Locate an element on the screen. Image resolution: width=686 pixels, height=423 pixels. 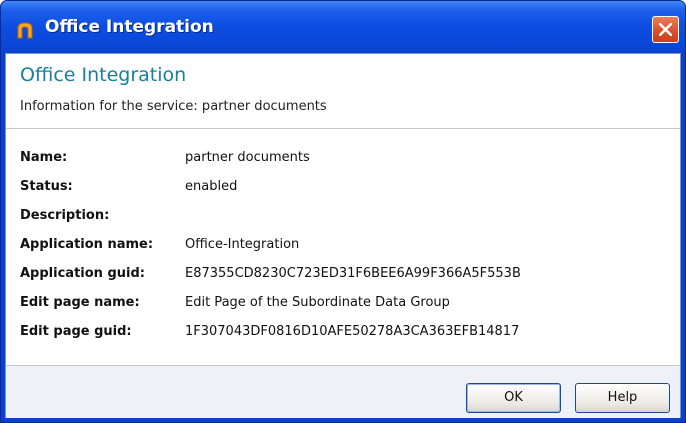
info-row-application-name: Application name: Office-Integration is located at coordinates (340, 247).